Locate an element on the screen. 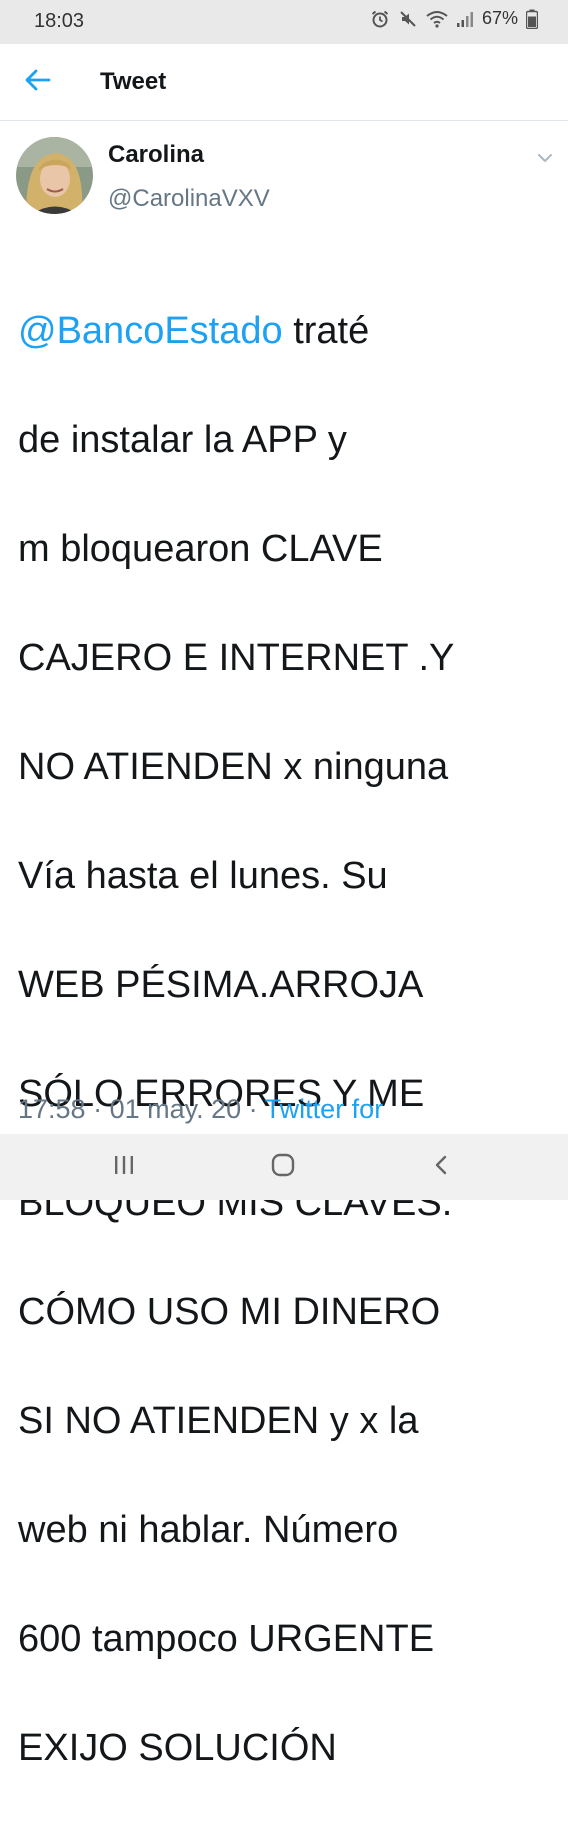 This screenshot has width=568, height=1830. app-header: Tweet is located at coordinates (284, 82).